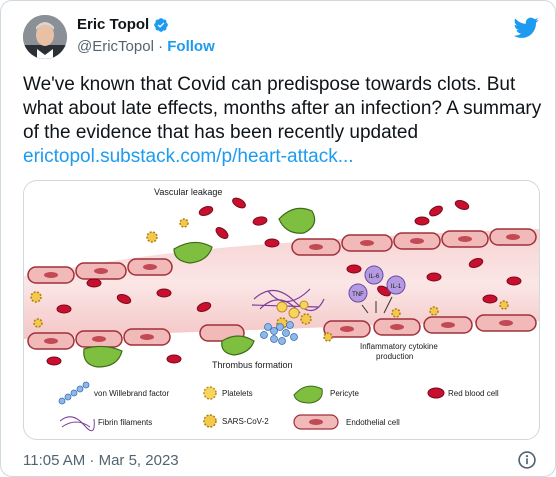 The image size is (556, 477). Describe the element at coordinates (394, 356) in the screenshot. I see `label-cytokine-line2: production` at that location.